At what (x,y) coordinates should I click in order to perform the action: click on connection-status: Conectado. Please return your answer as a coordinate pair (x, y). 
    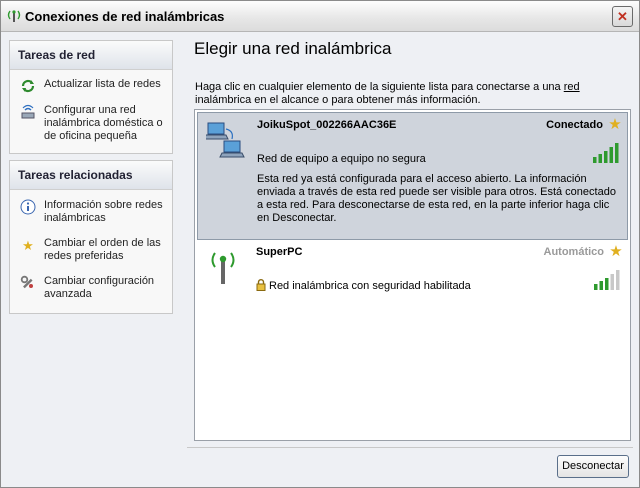
    Looking at the image, I should click on (574, 125).